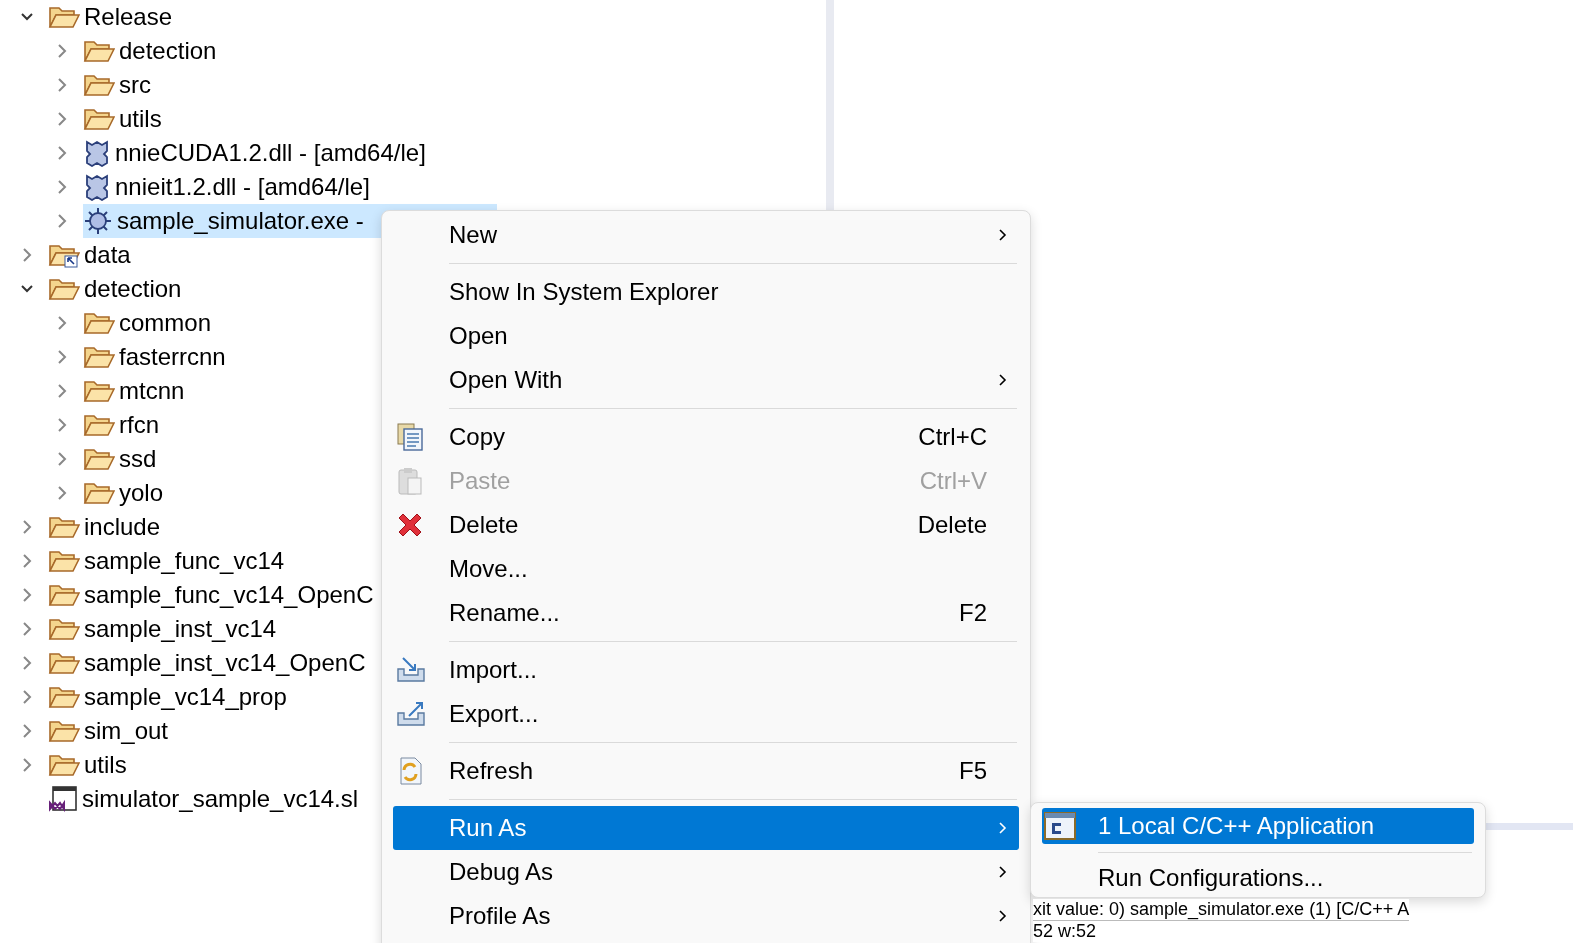 The height and width of the screenshot is (943, 1573). I want to click on tree-item: common, so click(149, 323).